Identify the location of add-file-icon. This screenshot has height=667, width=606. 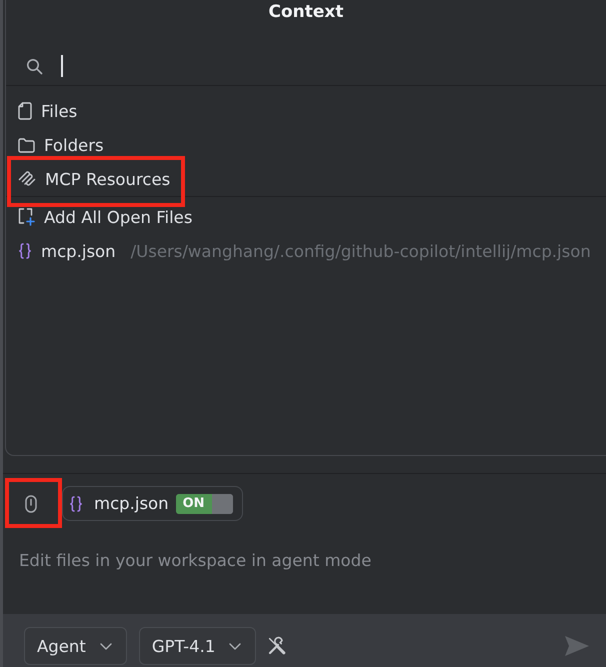
(26, 217).